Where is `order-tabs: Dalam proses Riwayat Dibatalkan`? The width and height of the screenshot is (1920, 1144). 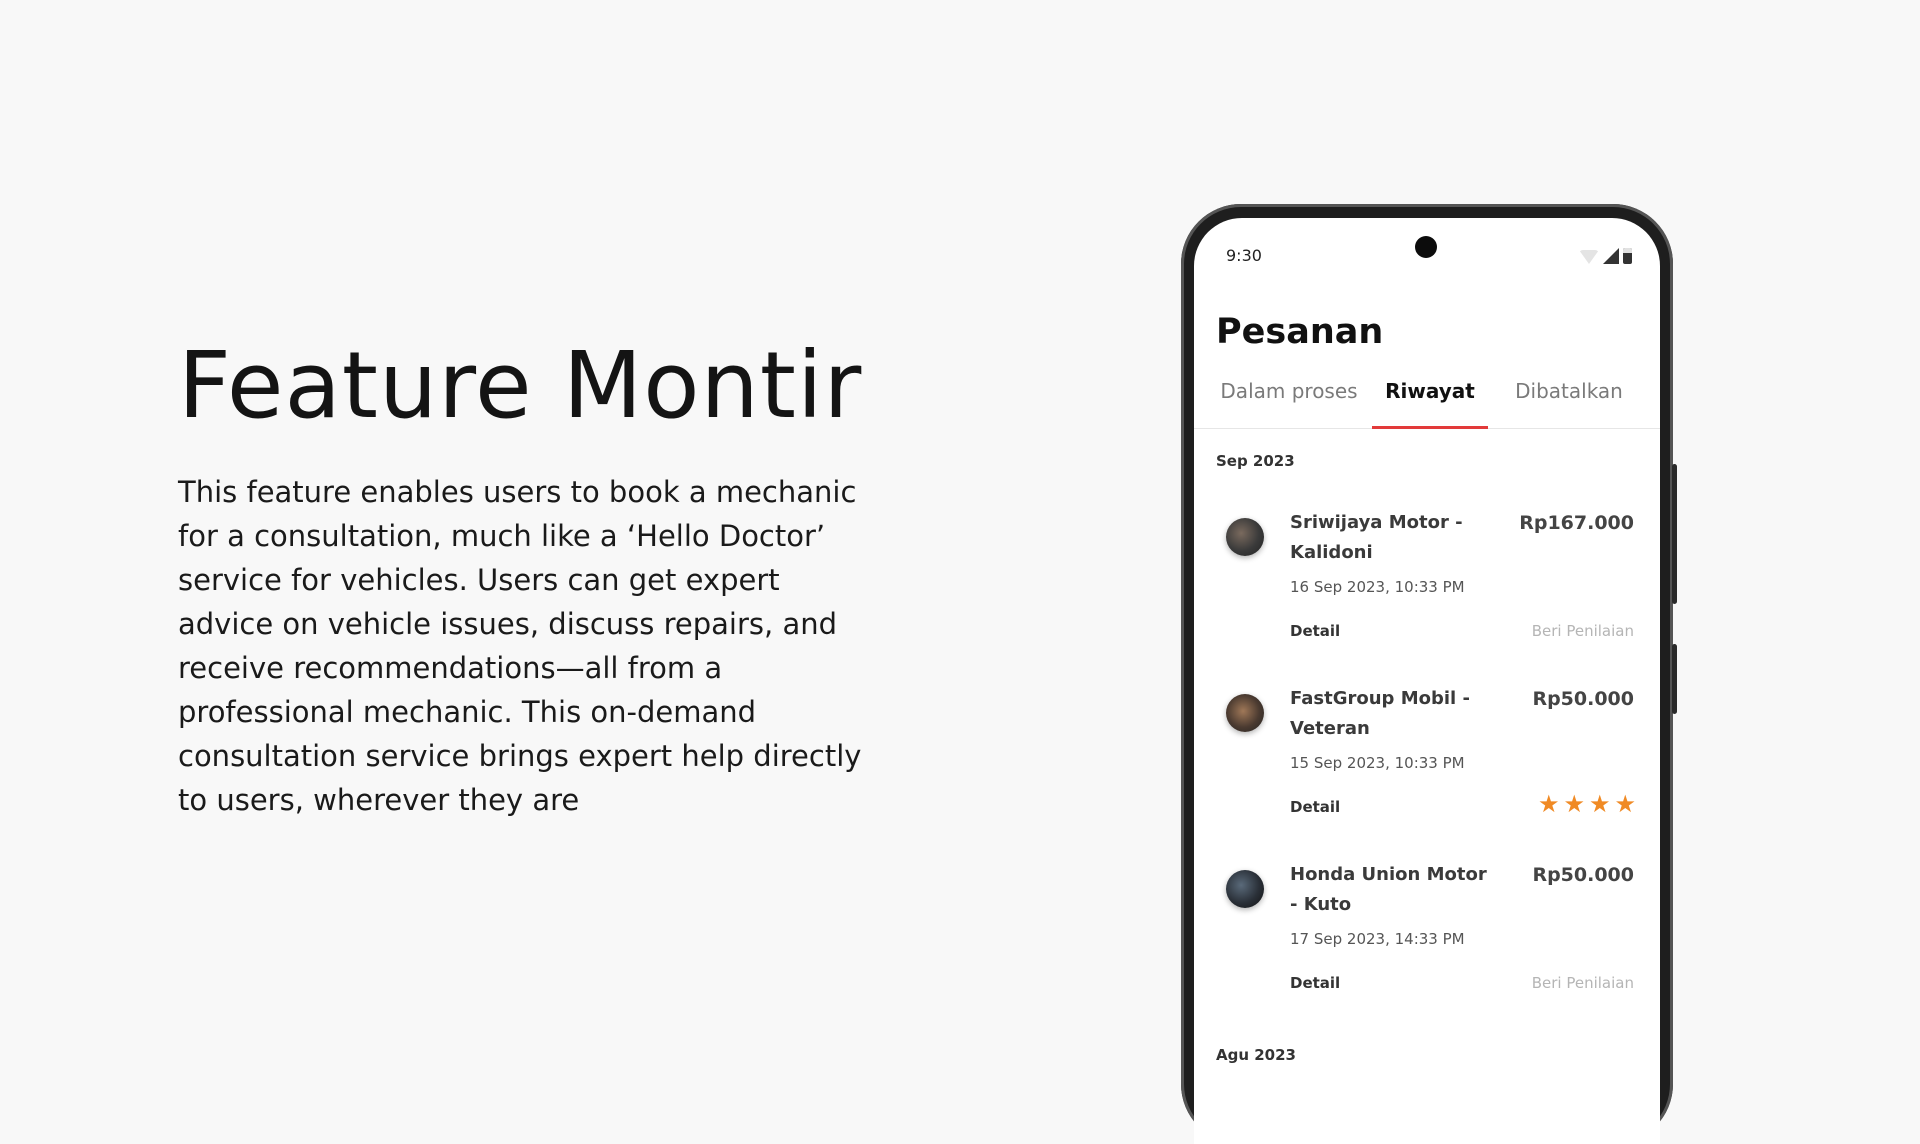
order-tabs: Dalam proses Riwayat Dibatalkan is located at coordinates (1427, 402).